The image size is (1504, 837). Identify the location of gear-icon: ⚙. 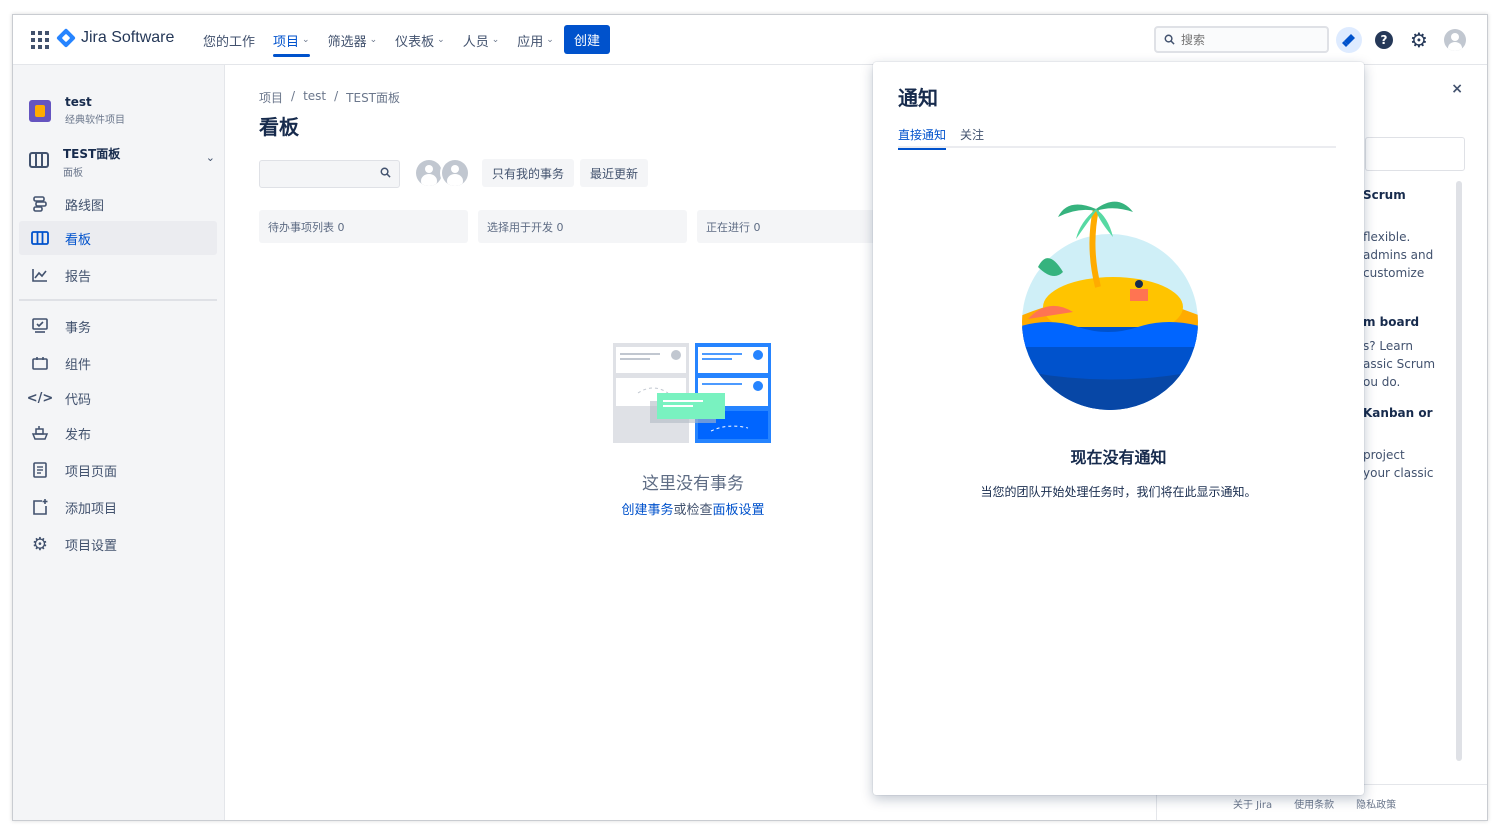
(1419, 40).